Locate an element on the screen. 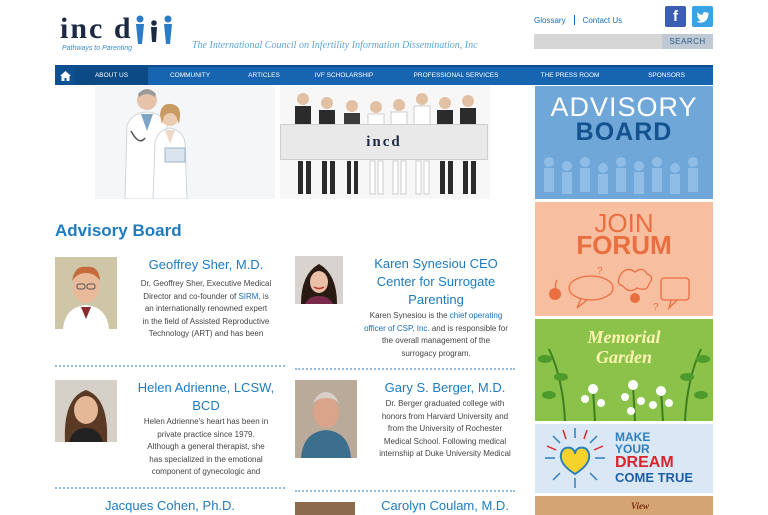 The width and height of the screenshot is (768, 515). memorial-promo-line1: Memorial is located at coordinates (624, 337).